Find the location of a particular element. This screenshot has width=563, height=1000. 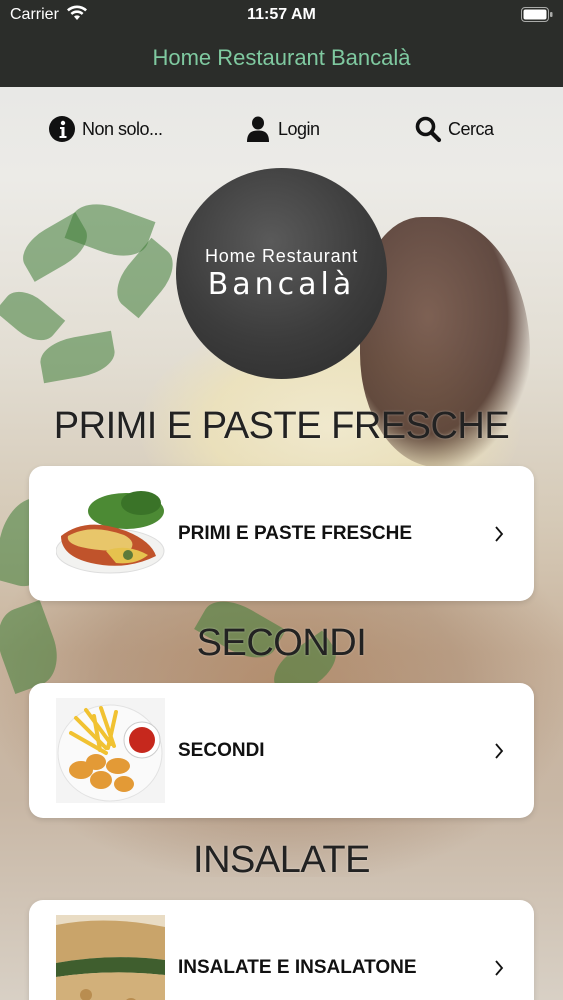

section-title-secondi: SECONDI is located at coordinates (281, 643).